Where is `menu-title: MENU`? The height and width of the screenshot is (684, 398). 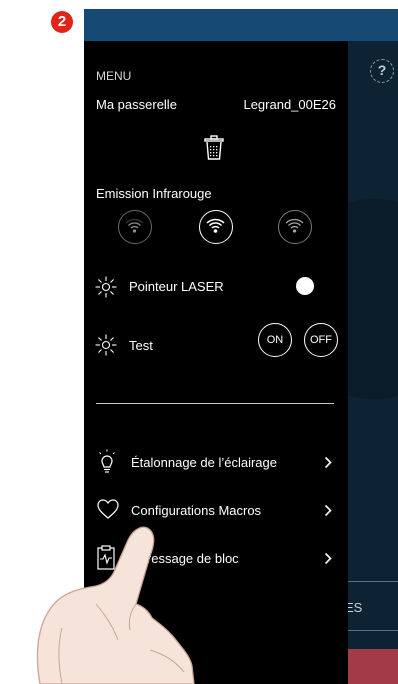
menu-title: MENU is located at coordinates (114, 76).